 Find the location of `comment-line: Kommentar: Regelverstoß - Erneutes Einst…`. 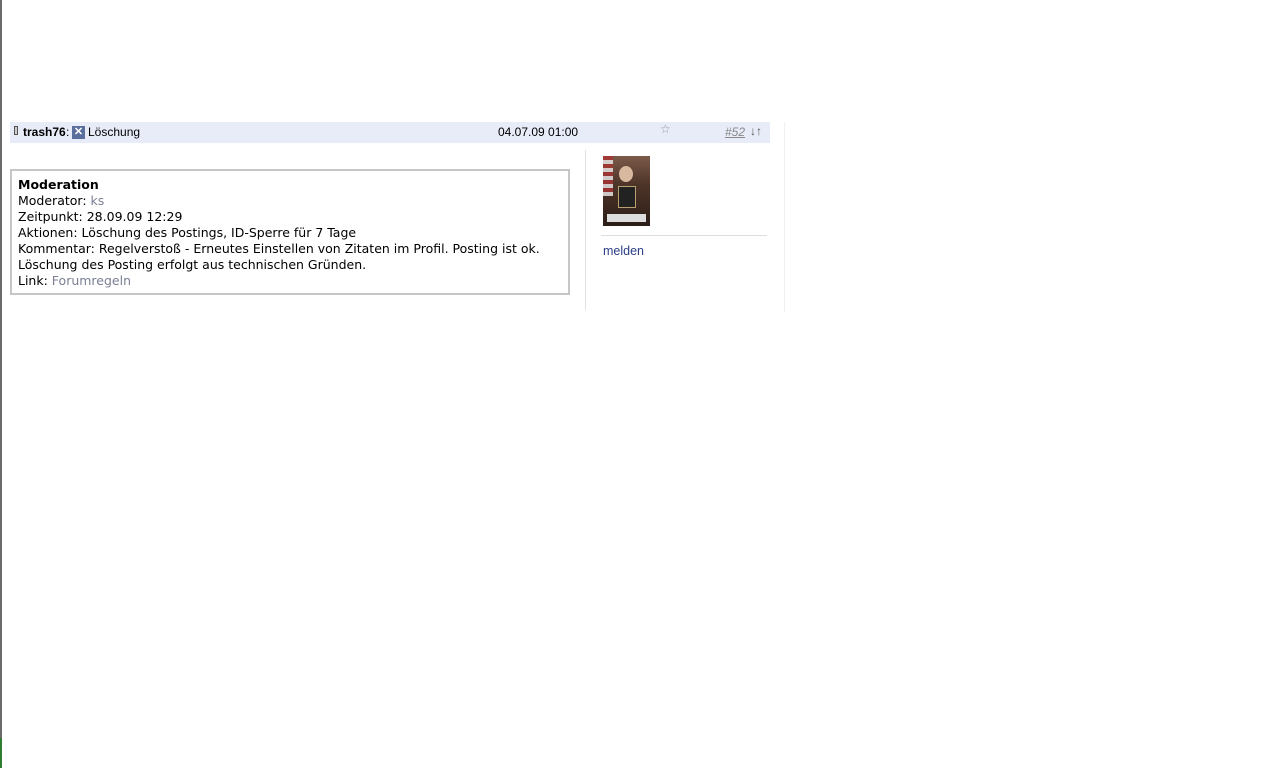

comment-line: Kommentar: Regelverstoß - Erneutes Einst… is located at coordinates (290, 249).